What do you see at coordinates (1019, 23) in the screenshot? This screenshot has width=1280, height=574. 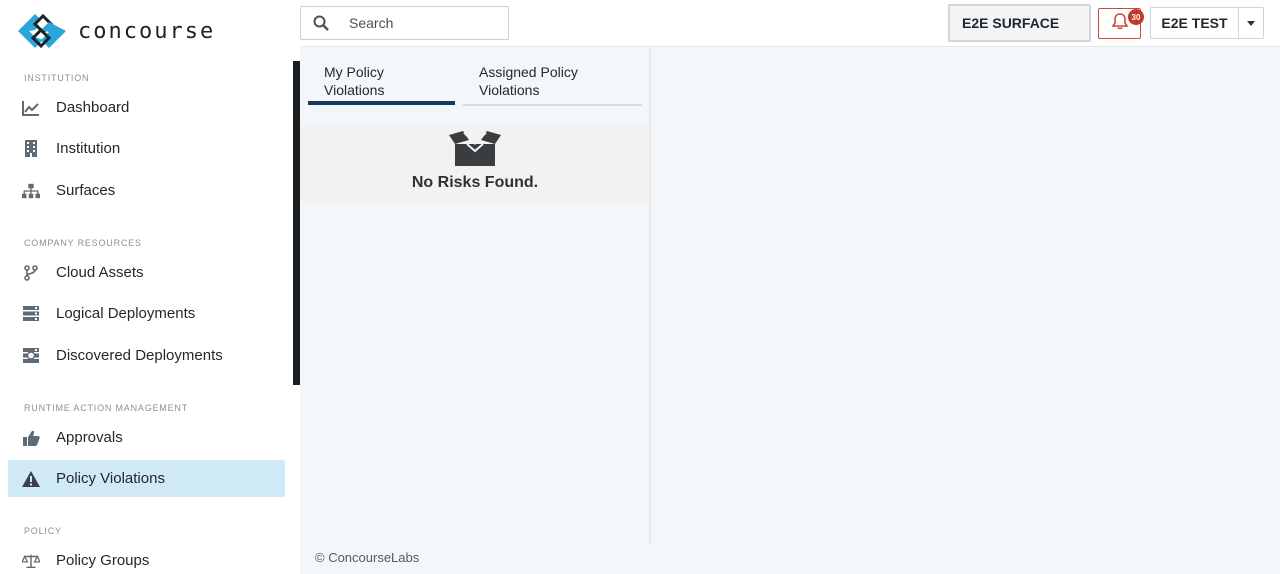 I see `surface-selector-button: E2E SURFACE` at bounding box center [1019, 23].